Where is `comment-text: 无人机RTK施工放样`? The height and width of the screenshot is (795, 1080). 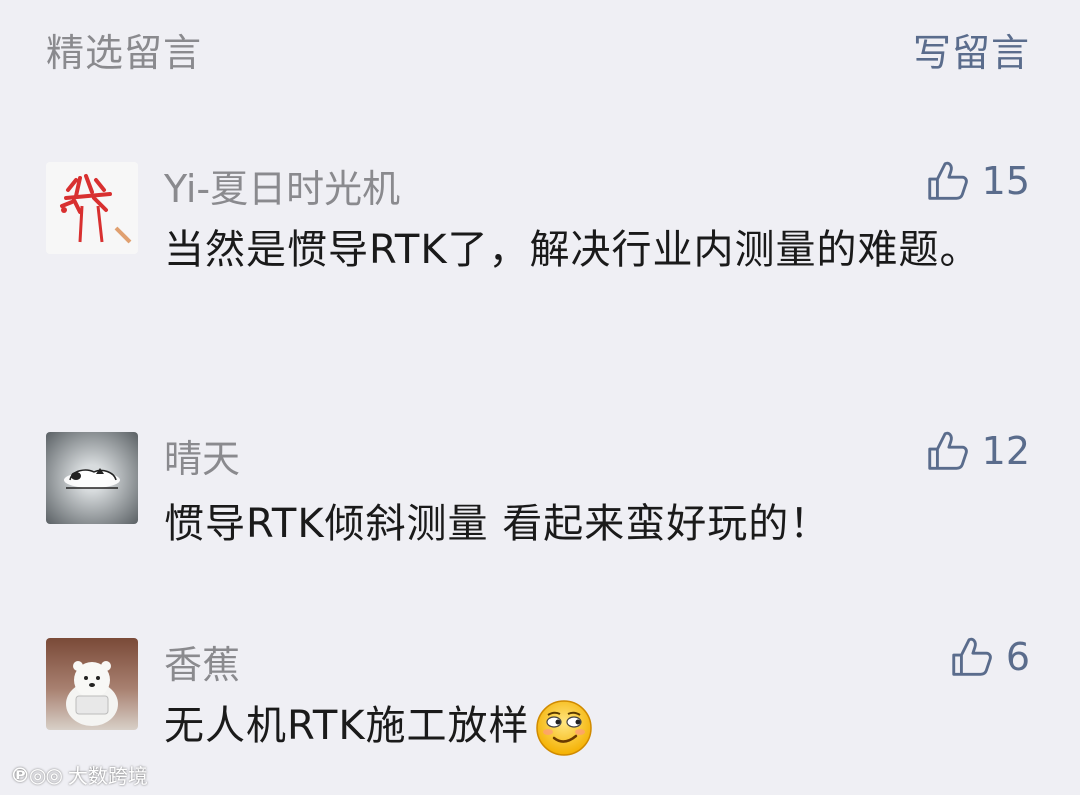 comment-text: 无人机RTK施工放样 is located at coordinates (347, 726).